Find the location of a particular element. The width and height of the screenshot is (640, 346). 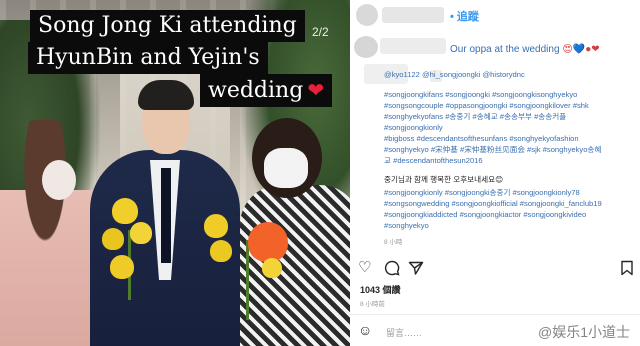

photo-page-indicator: 2/2 is located at coordinates (320, 32).